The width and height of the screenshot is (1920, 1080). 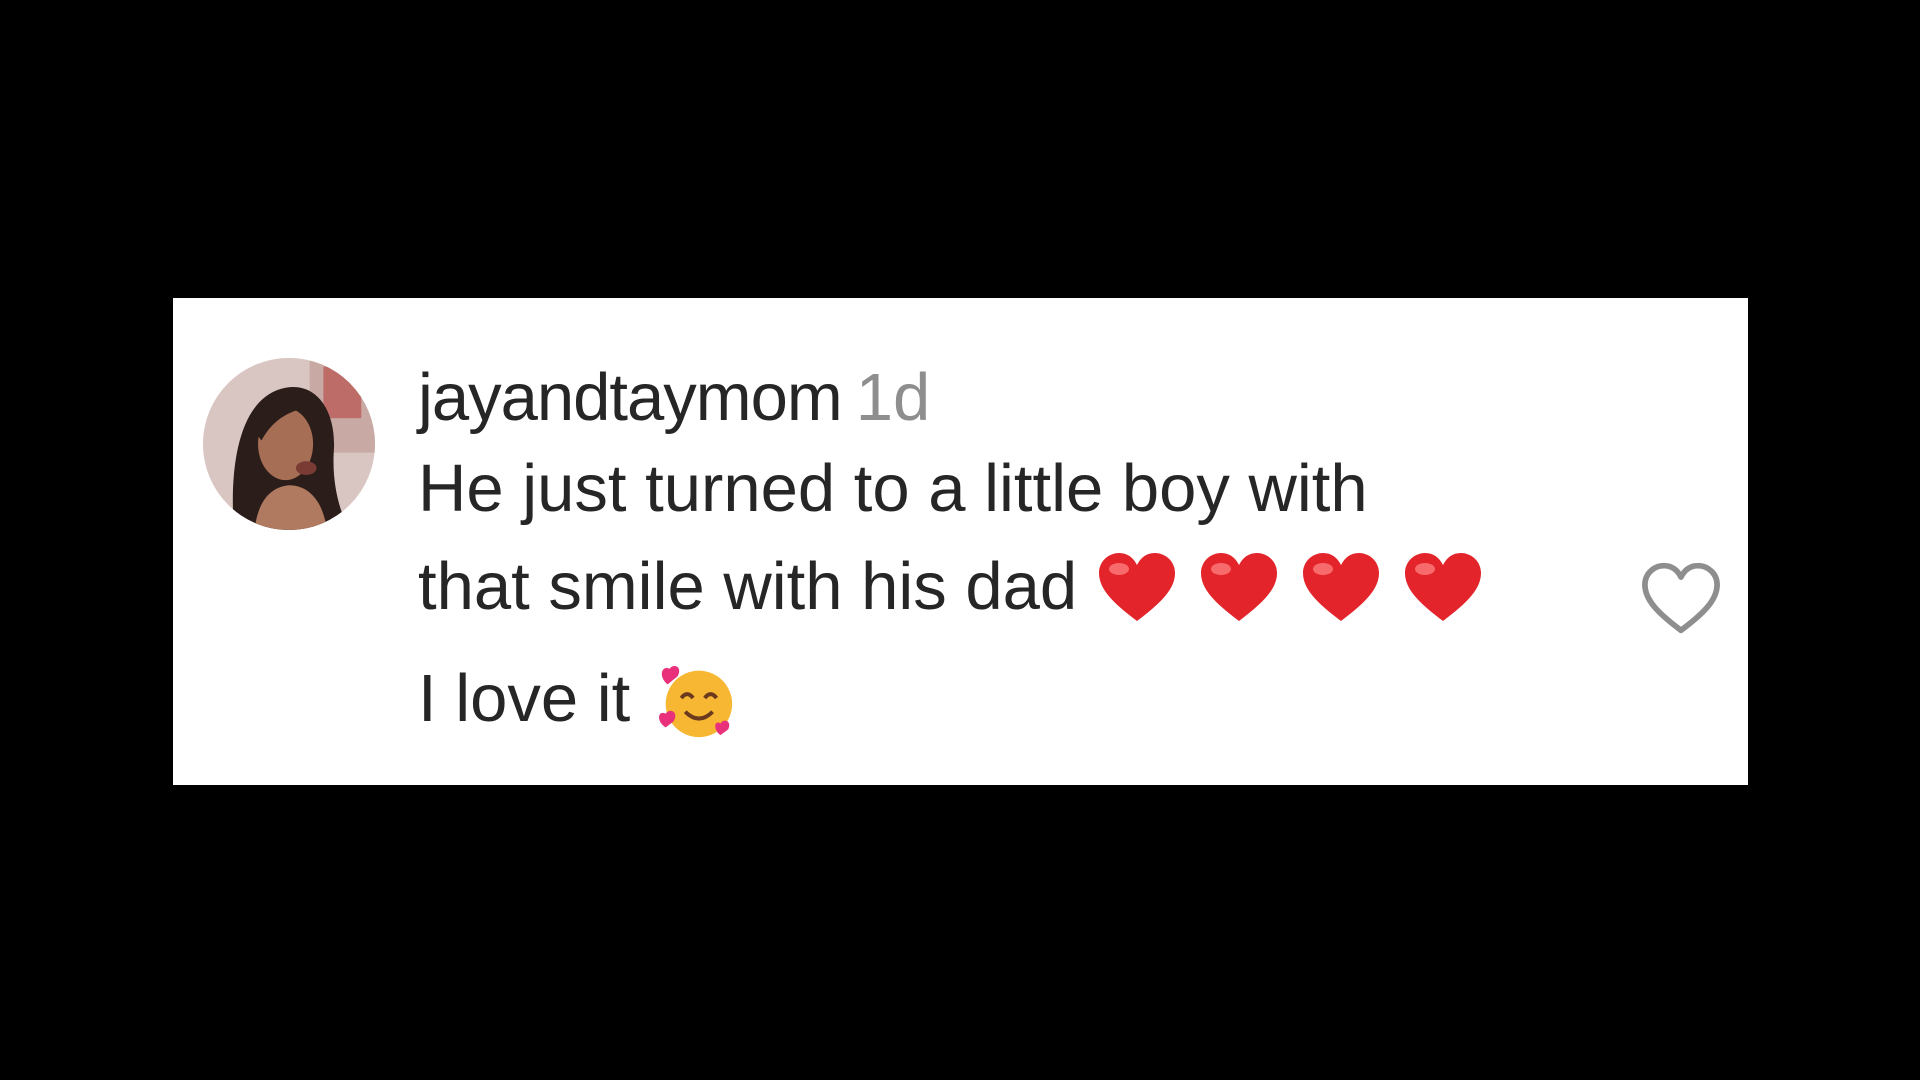 I want to click on comment-text-line-2-wrap: that smile with his dad, so click(x=973, y=594).